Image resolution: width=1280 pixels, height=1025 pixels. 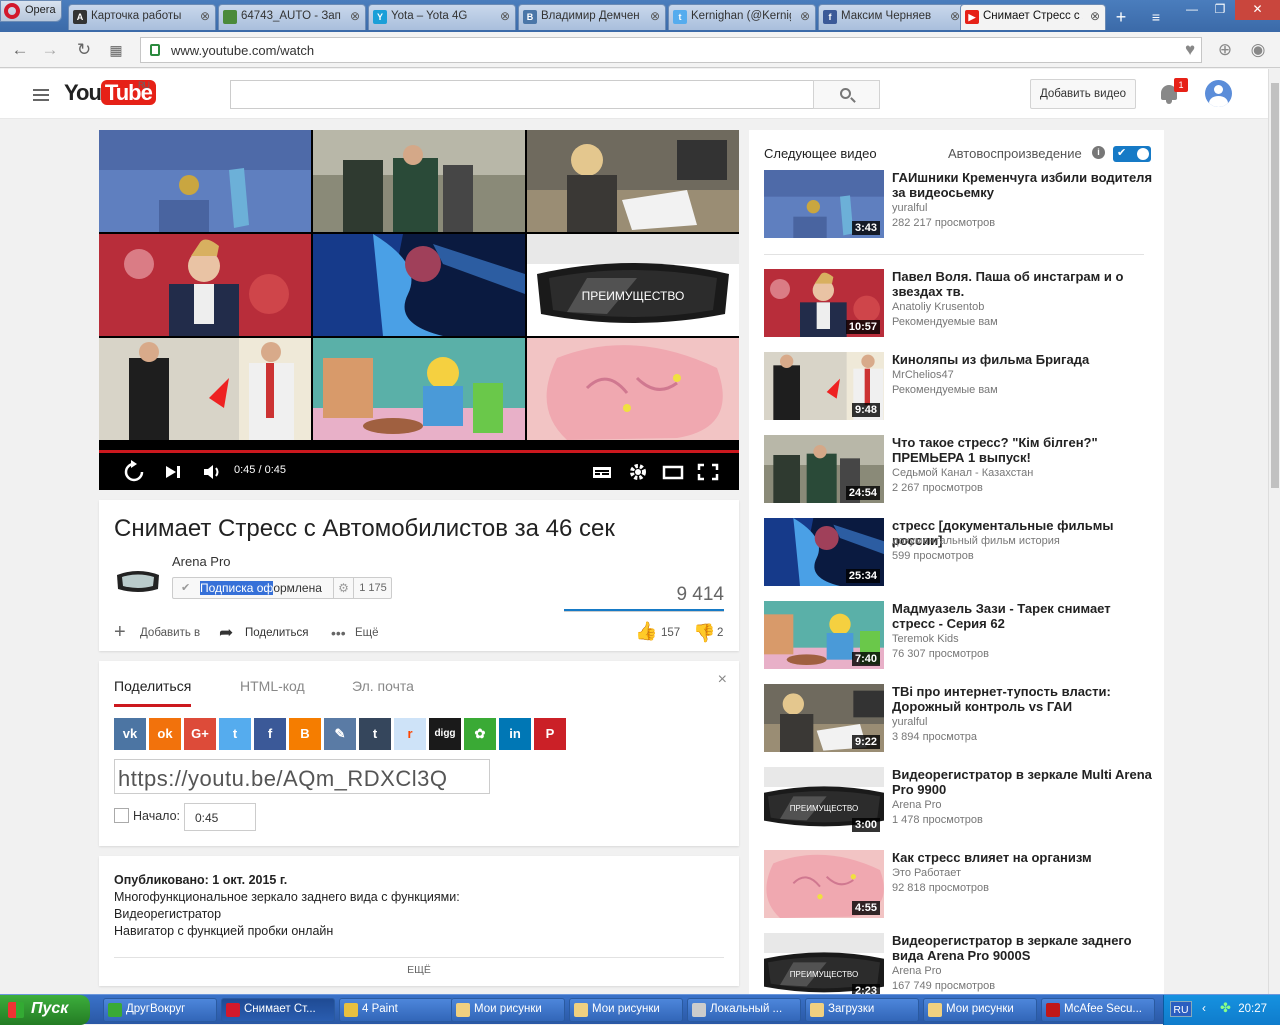 I want to click on page-scrollbar, so click(x=1274, y=531).